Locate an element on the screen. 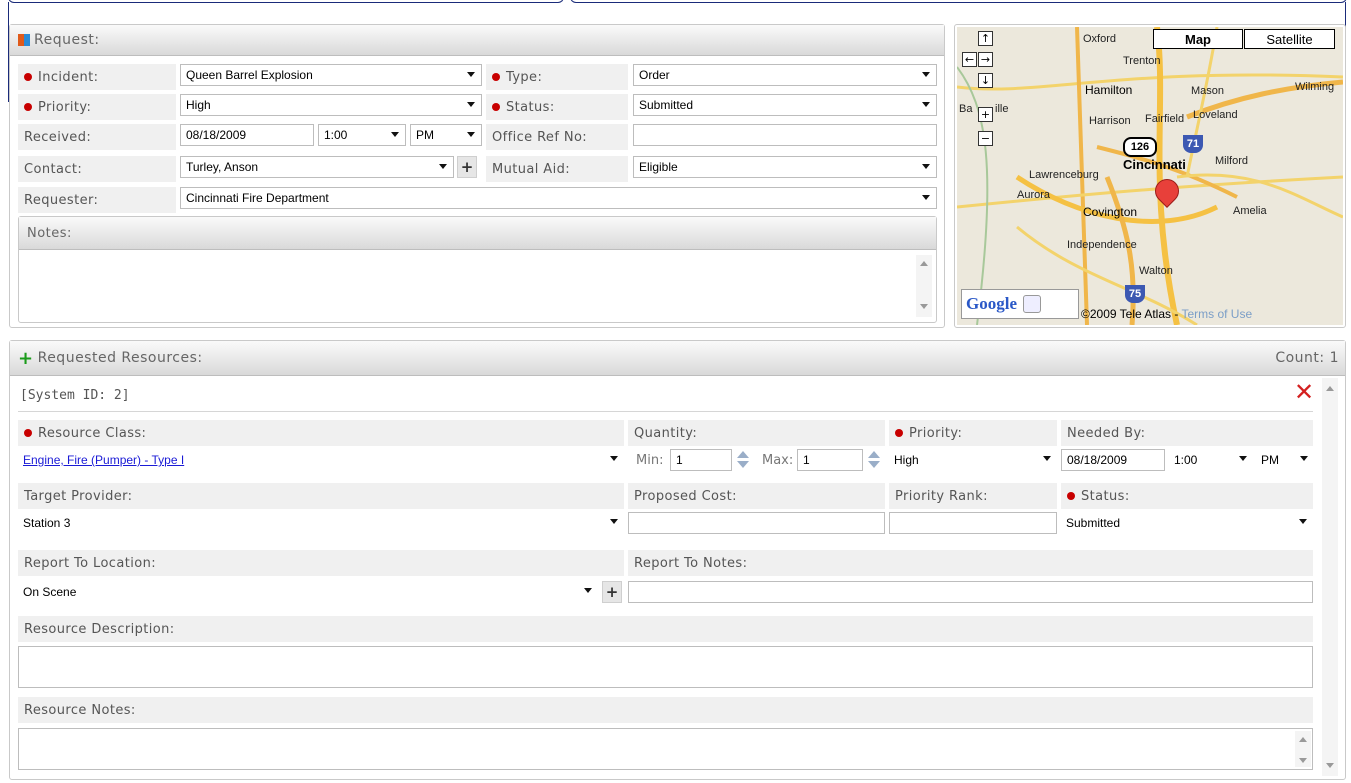 This screenshot has width=1351, height=783. delete-resource-icon: ✕ is located at coordinates (1304, 392).